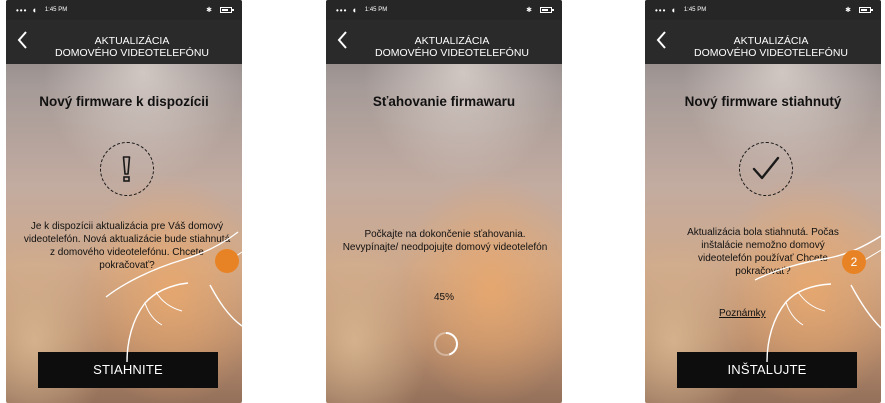 This screenshot has height=403, width=885. What do you see at coordinates (767, 370) in the screenshot?
I see `install-button: INŠTALUJTE` at bounding box center [767, 370].